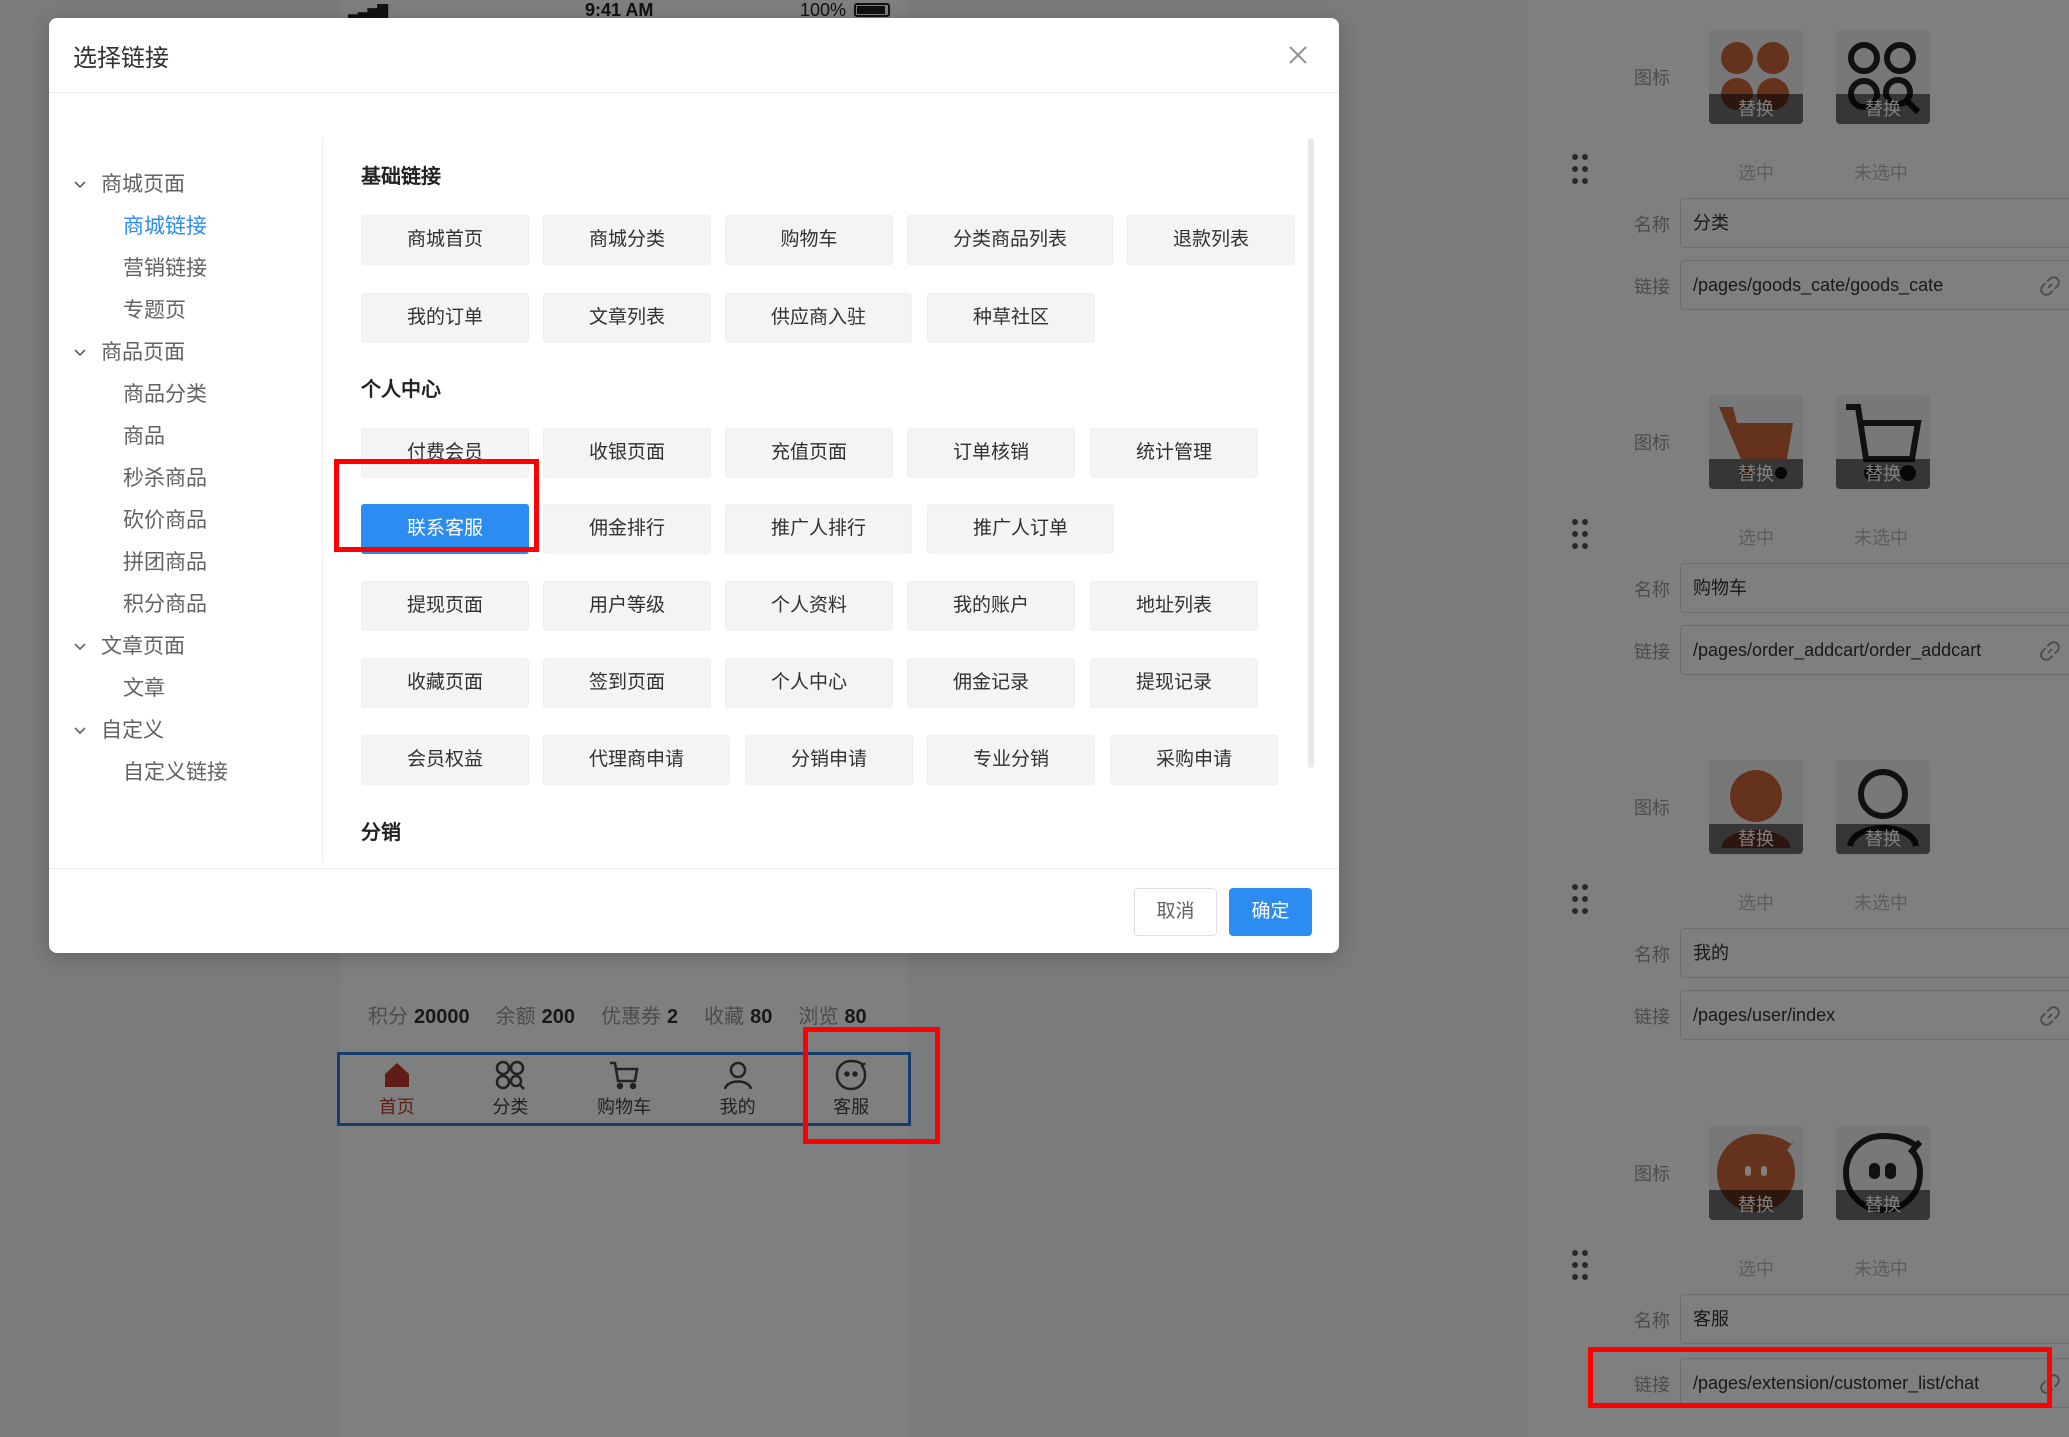  I want to click on tree-item-marketing-links: 营销链接, so click(165, 267).